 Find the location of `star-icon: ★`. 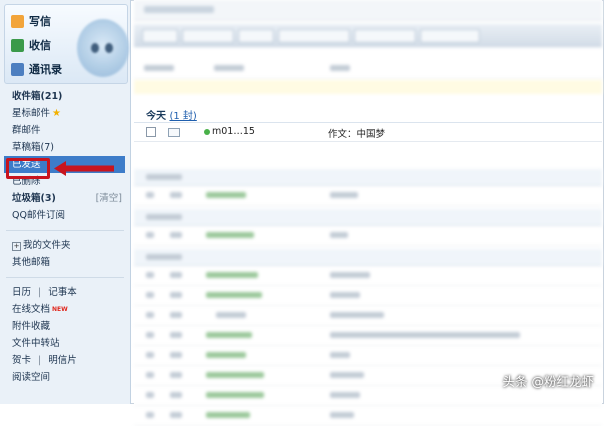

star-icon: ★ is located at coordinates (56, 113).